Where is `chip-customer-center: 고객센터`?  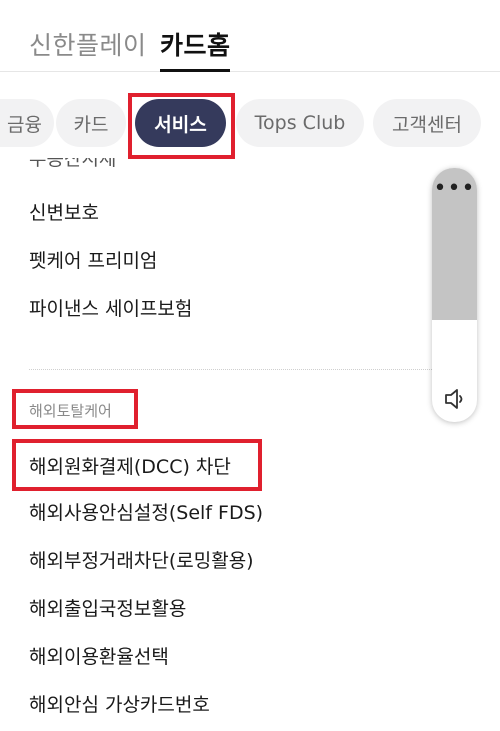
chip-customer-center: 고객센터 is located at coordinates (427, 123).